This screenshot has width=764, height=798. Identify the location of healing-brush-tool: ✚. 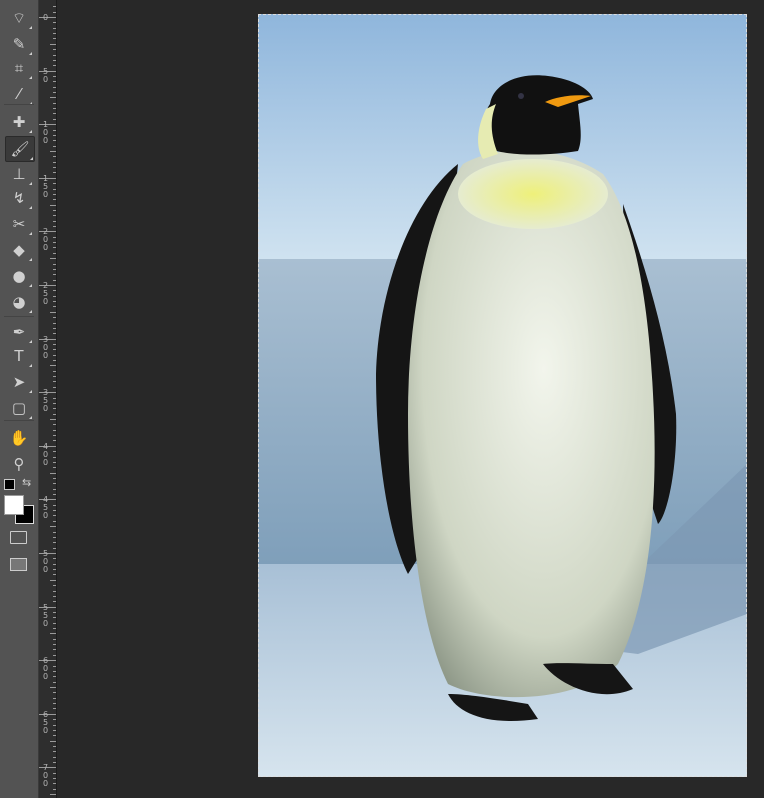
(19, 122).